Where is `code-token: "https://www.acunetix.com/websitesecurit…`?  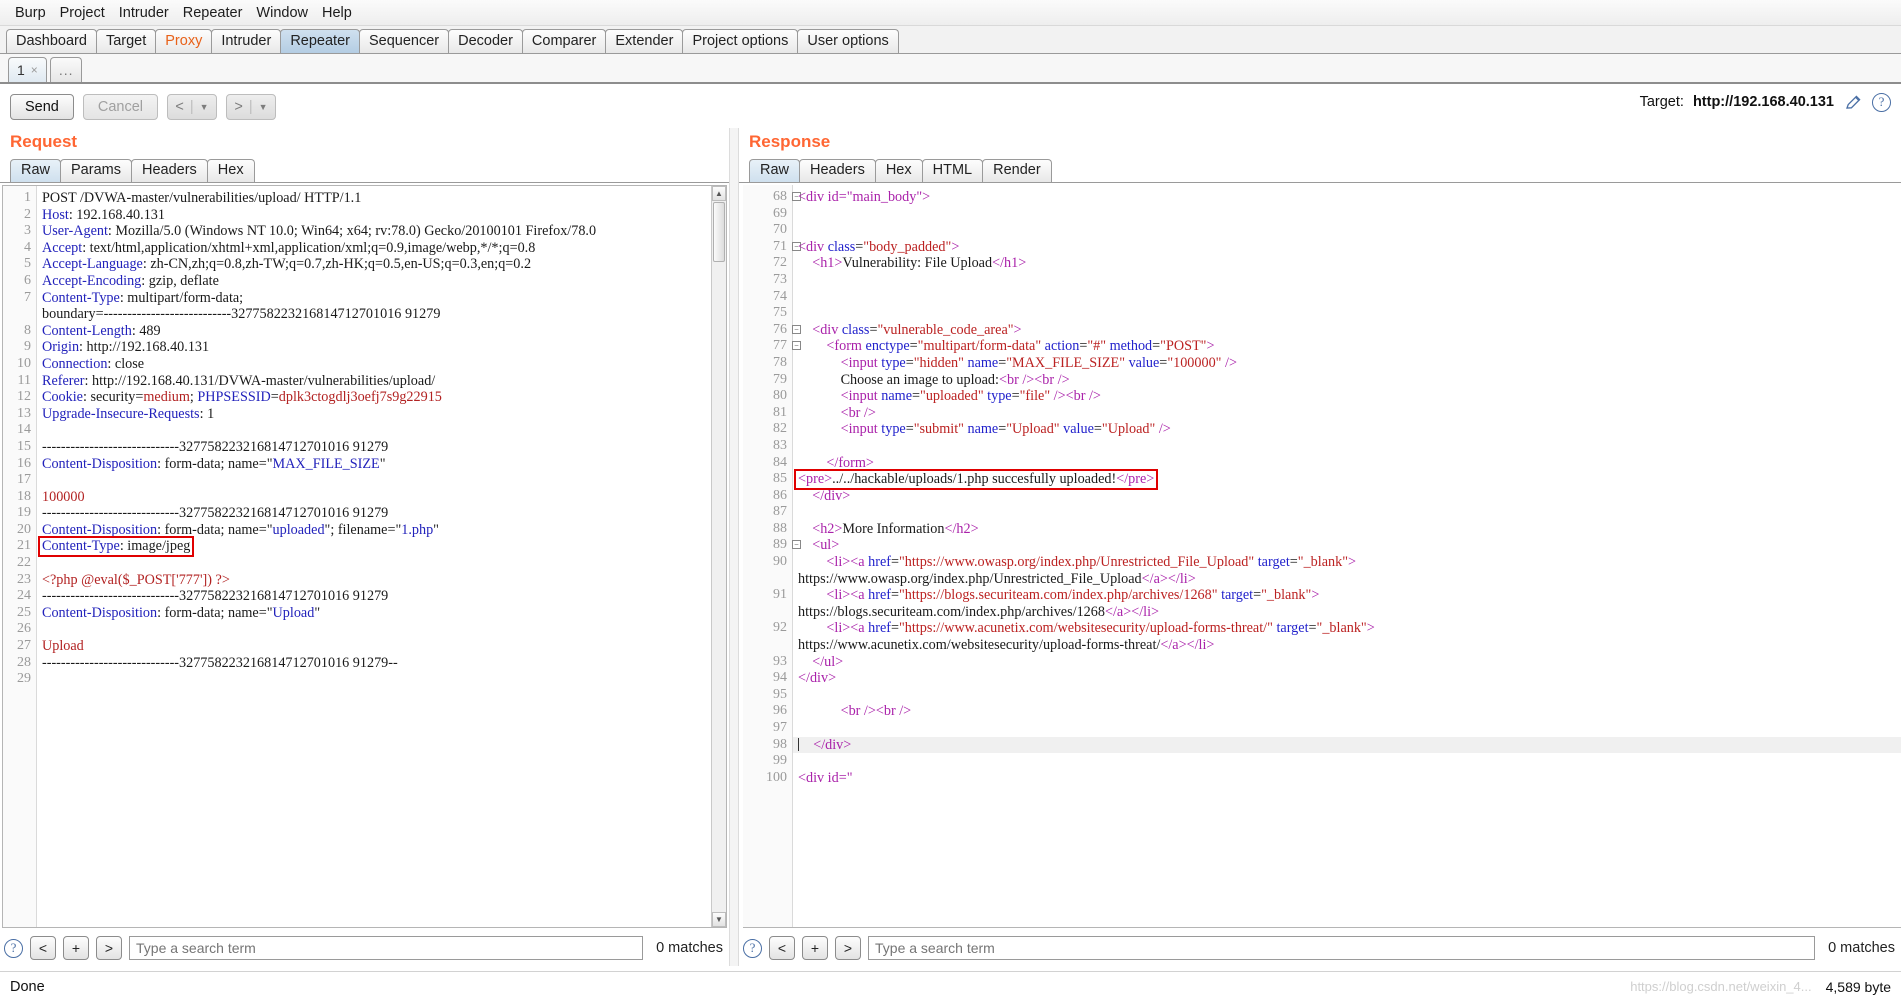 code-token: "https://www.acunetix.com/websitesecurit… is located at coordinates (1085, 628).